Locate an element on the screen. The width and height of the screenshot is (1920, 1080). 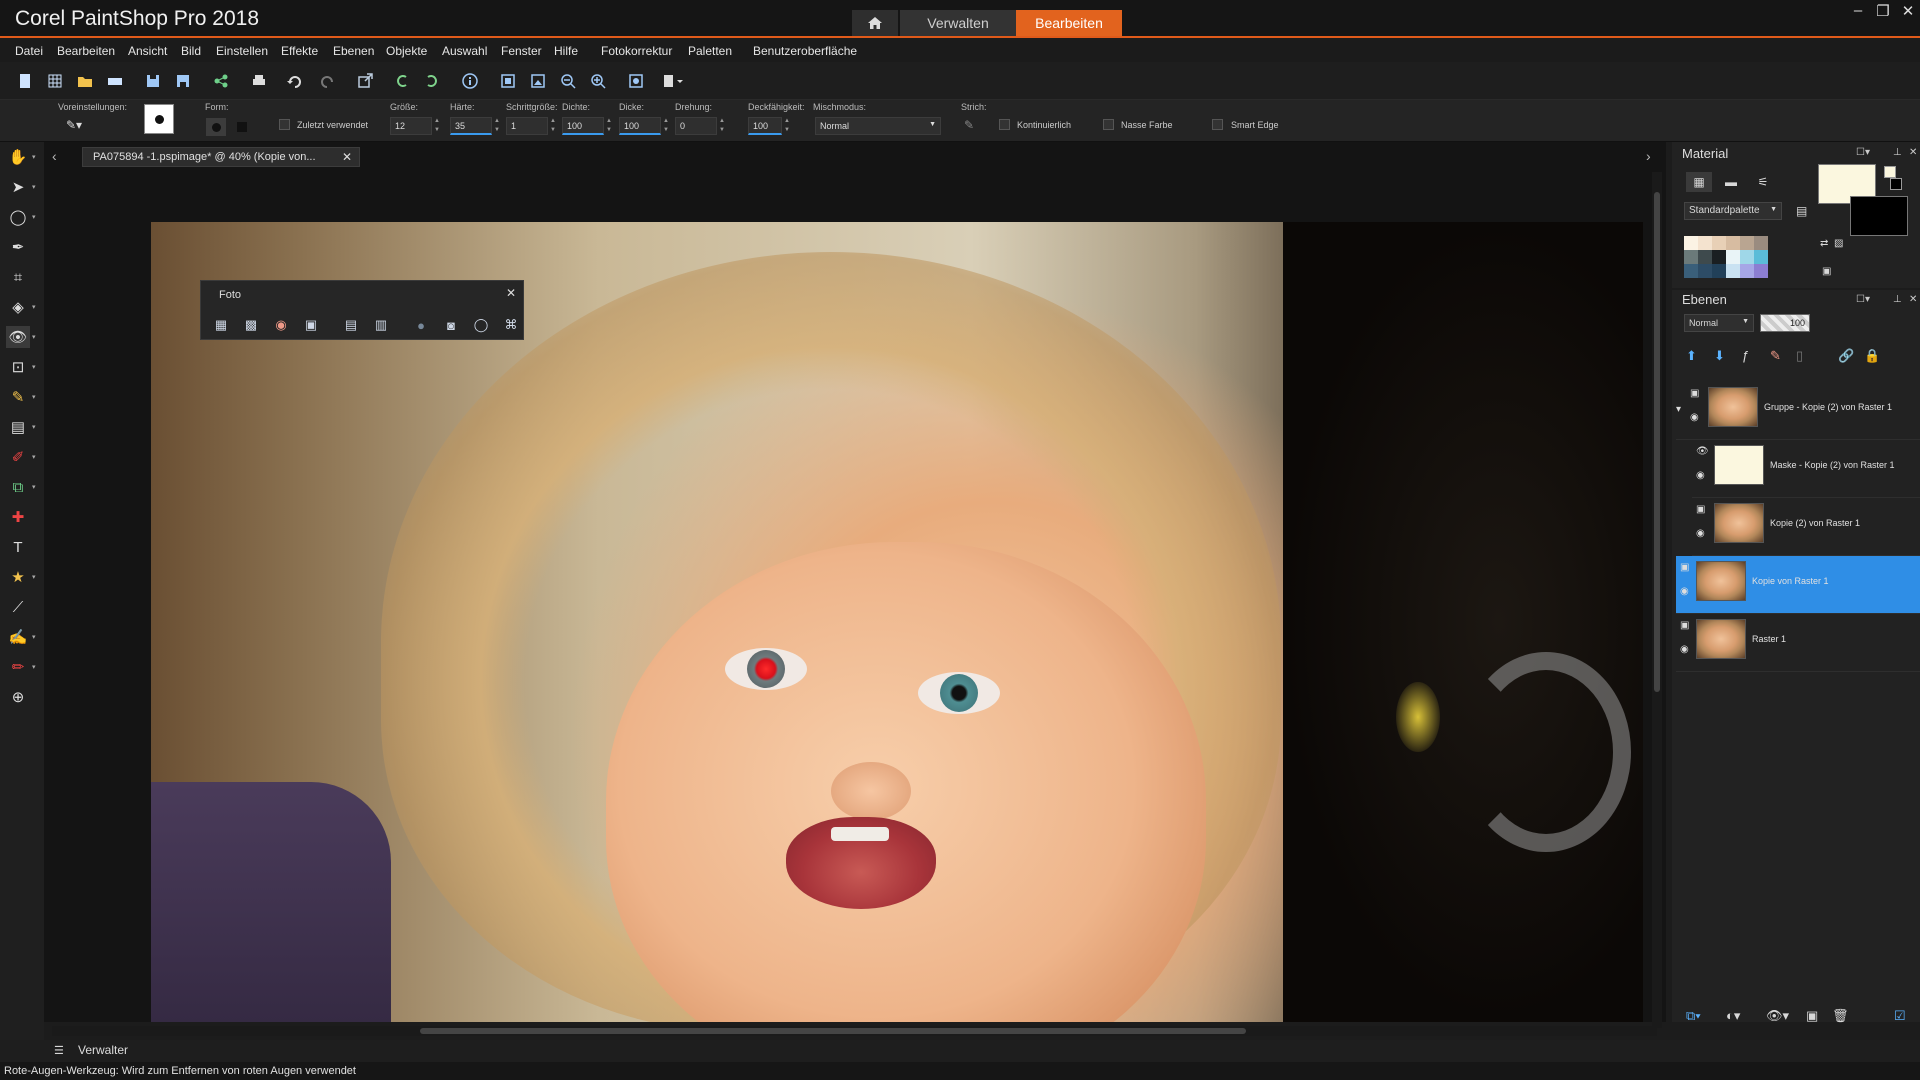
transparent-icon: ▨ is located at coordinates (1838, 243).